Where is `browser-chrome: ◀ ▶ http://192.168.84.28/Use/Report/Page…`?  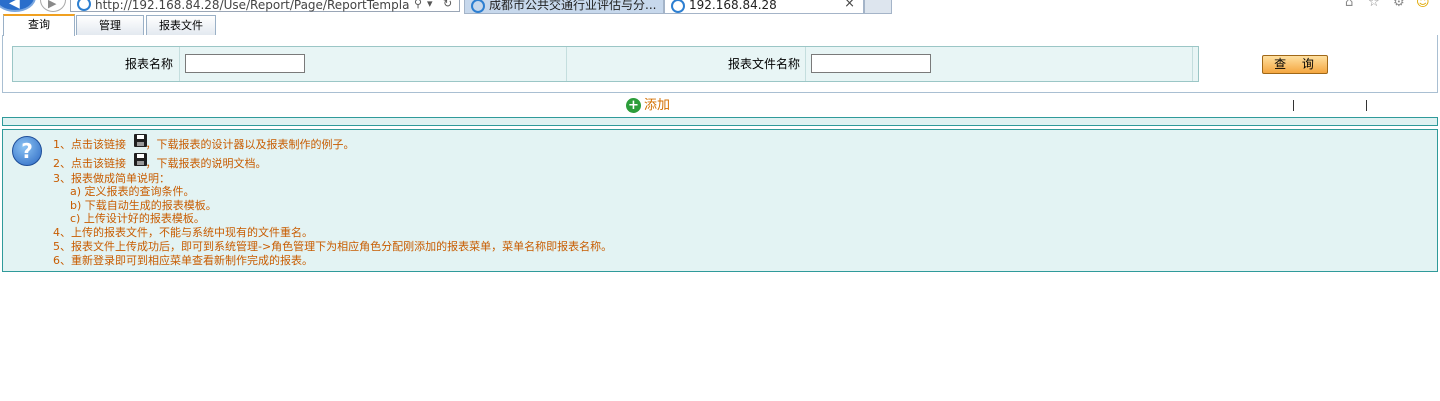 browser-chrome: ◀ ▶ http://192.168.84.28/Use/Report/Page… is located at coordinates (720, 7).